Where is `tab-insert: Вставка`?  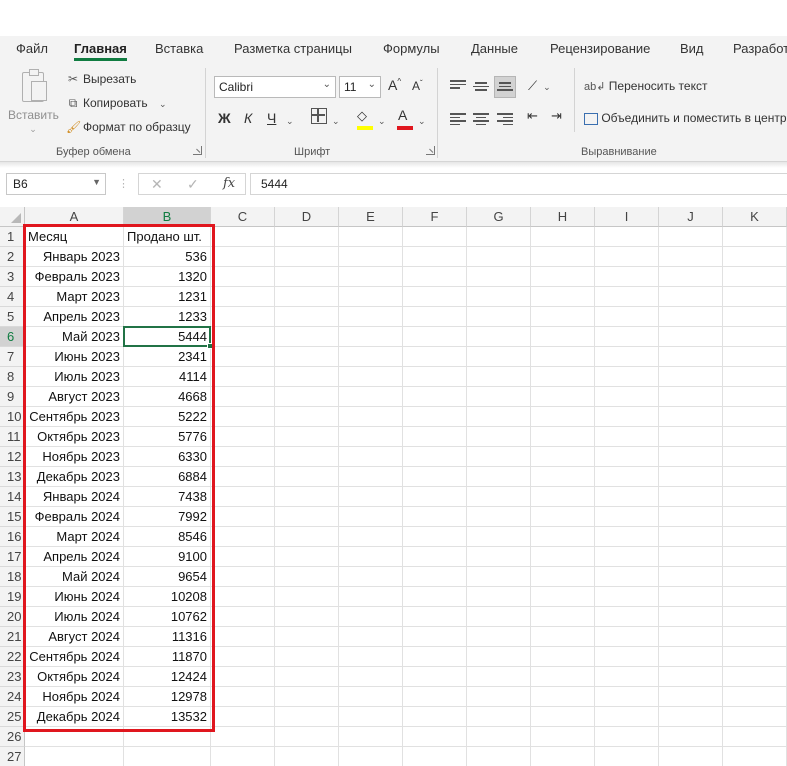 tab-insert: Вставка is located at coordinates (179, 48).